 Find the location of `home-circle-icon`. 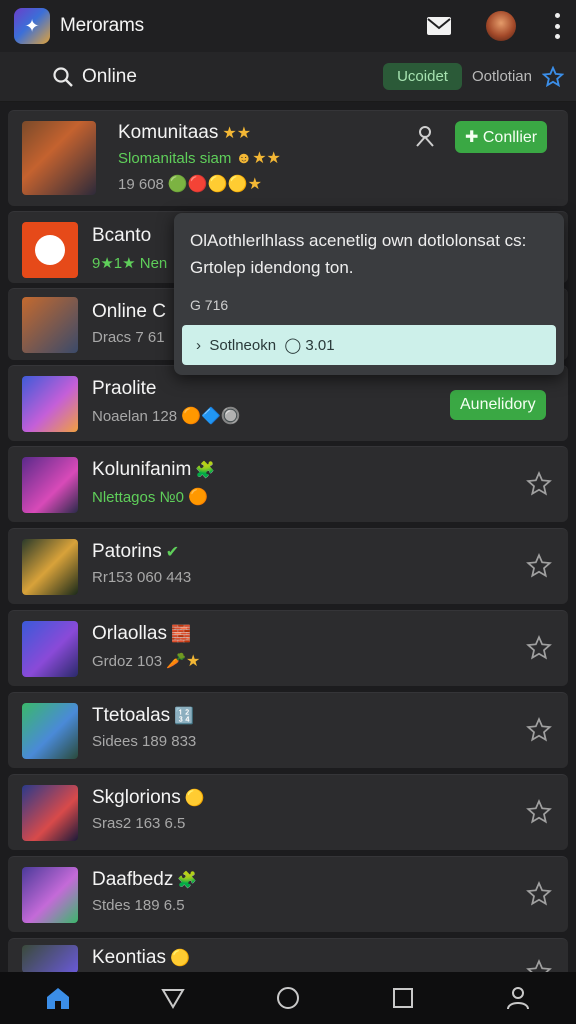

home-circle-icon is located at coordinates (288, 998).